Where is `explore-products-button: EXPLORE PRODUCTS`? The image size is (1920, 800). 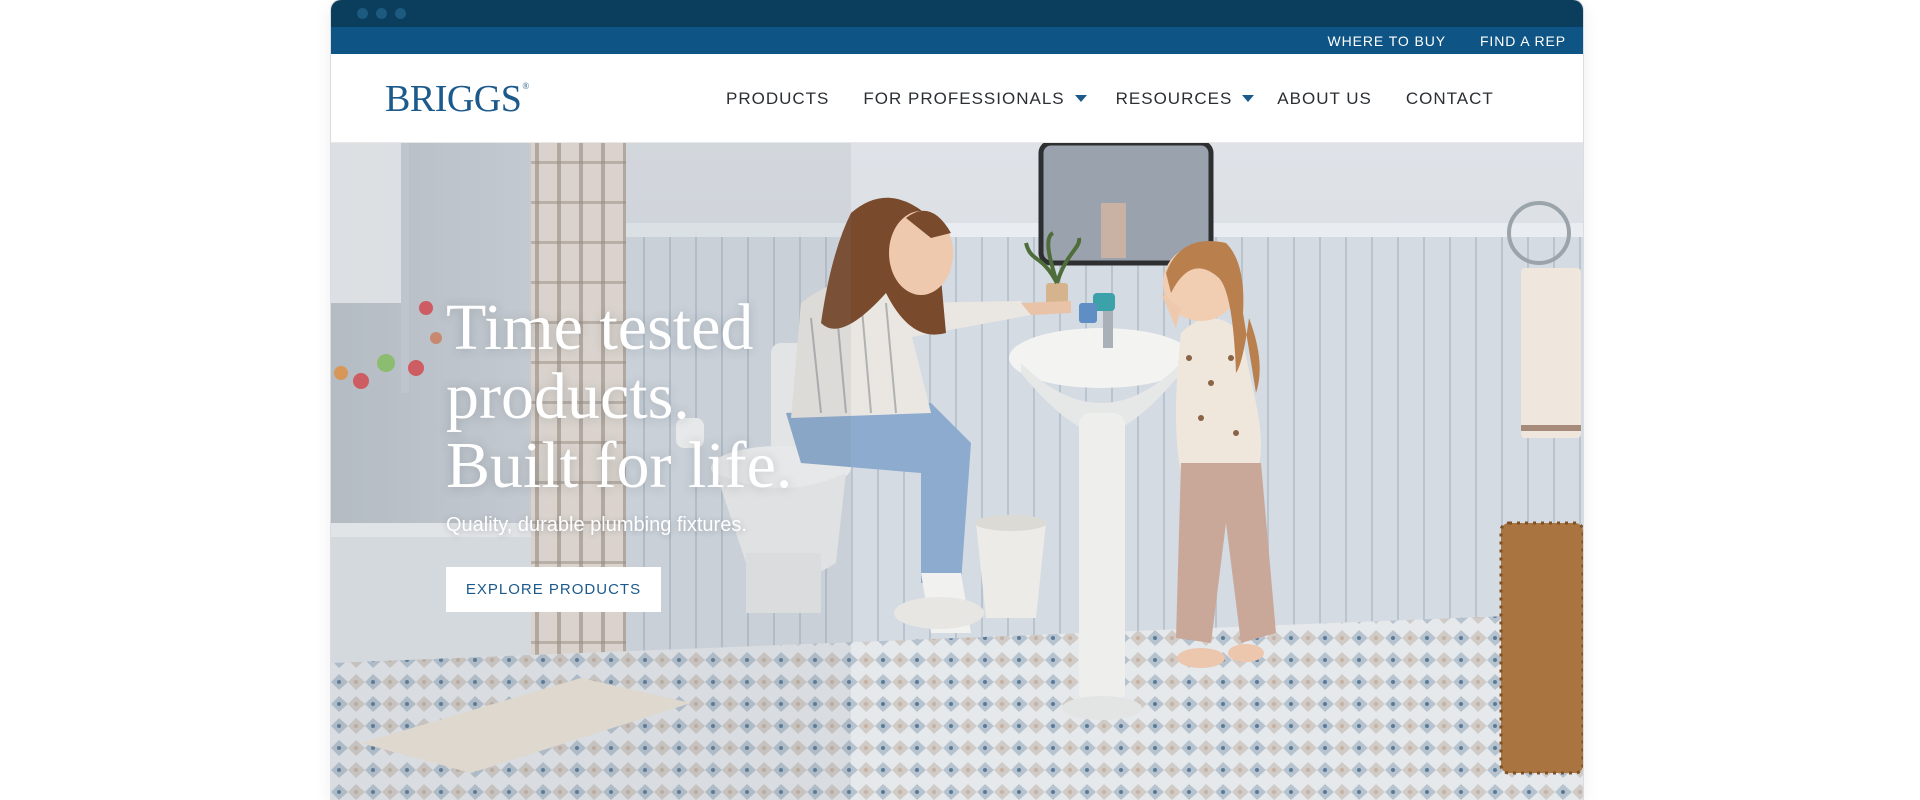 explore-products-button: EXPLORE PRODUCTS is located at coordinates (553, 589).